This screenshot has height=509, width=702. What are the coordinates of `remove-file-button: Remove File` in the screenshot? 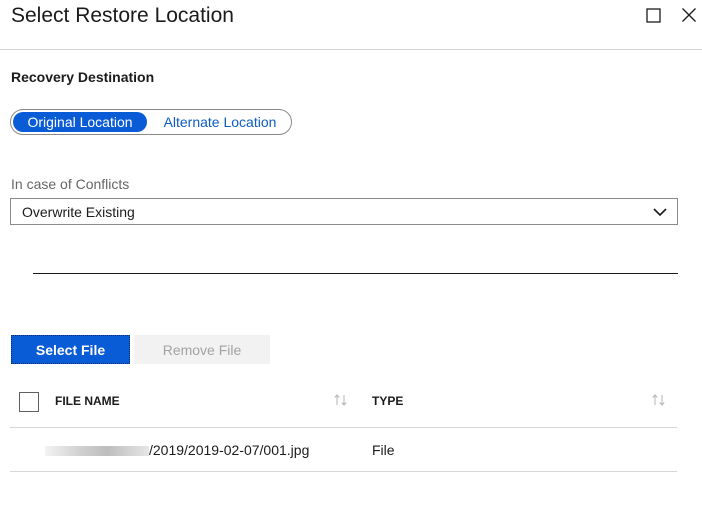 It's located at (202, 349).